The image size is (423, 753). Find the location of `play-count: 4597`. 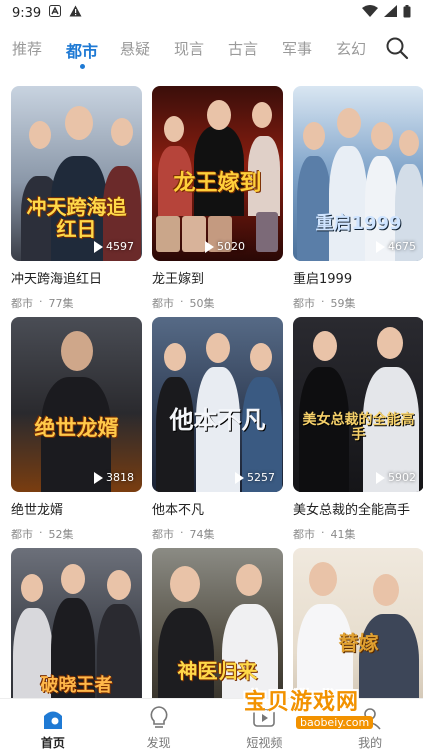

play-count: 4597 is located at coordinates (114, 246).